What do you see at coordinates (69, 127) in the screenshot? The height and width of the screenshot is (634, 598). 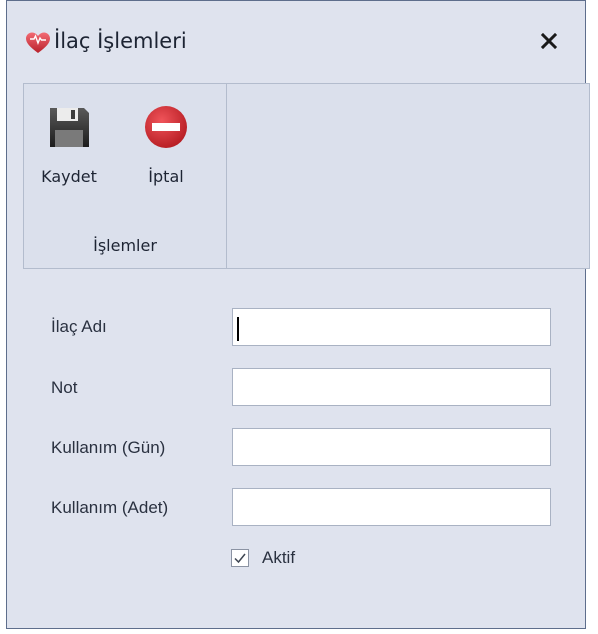 I see `floppy-disk-icon` at bounding box center [69, 127].